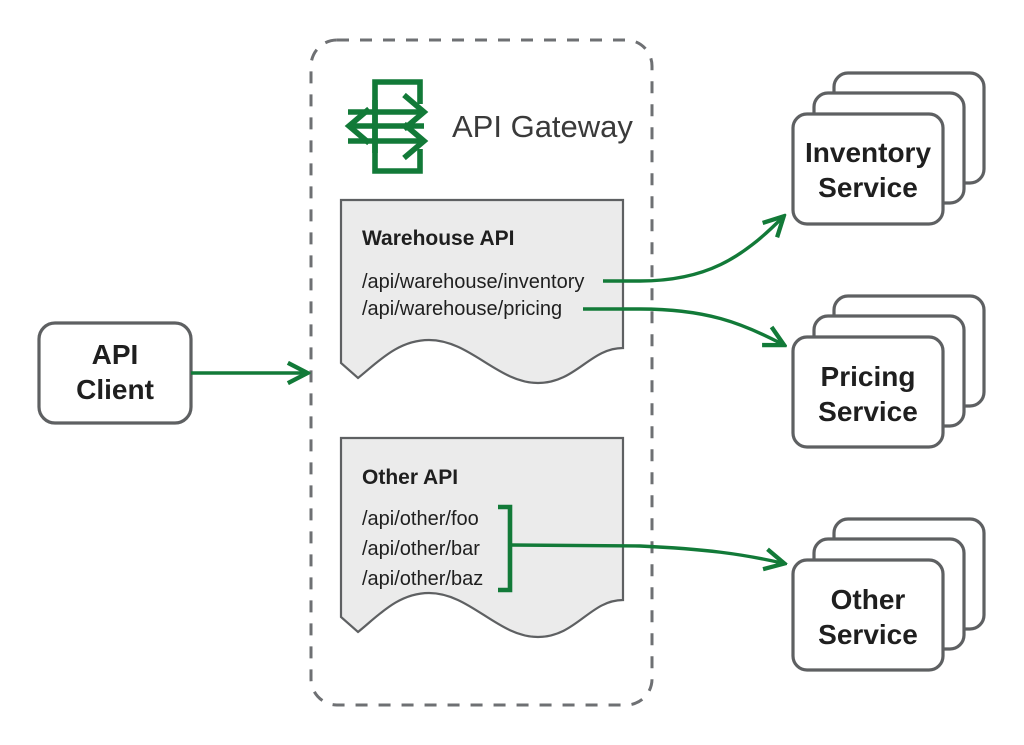  I want to click on other-api-path-bar: /api/other/bar, so click(421, 549).